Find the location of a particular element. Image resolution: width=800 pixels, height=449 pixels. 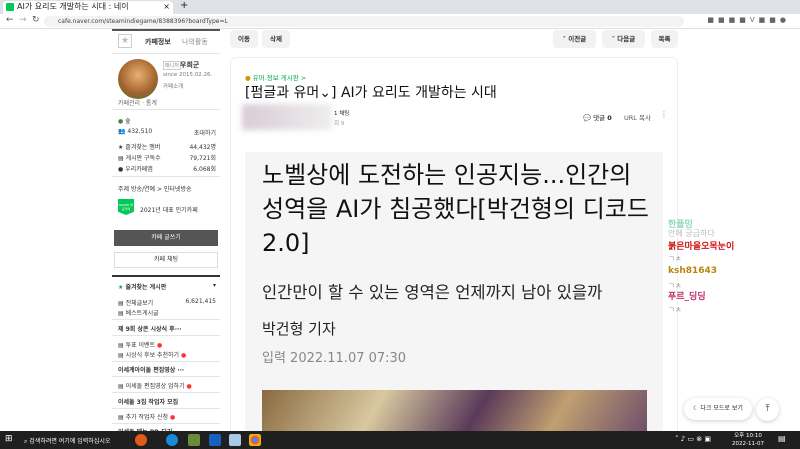

board-label: 유머.정보 게시판 > is located at coordinates (279, 78).